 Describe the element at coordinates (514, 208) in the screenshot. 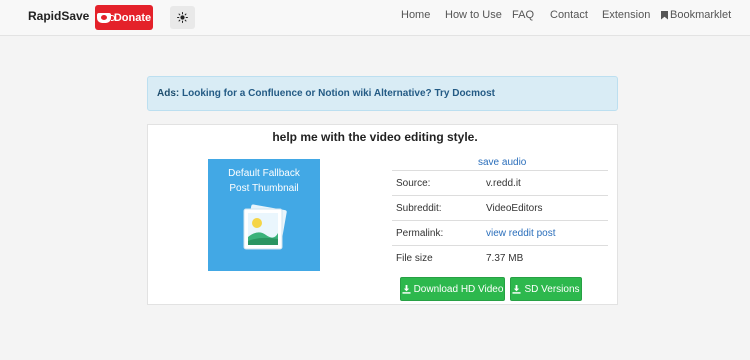

I see `subreddit-value: VideoEditors` at that location.